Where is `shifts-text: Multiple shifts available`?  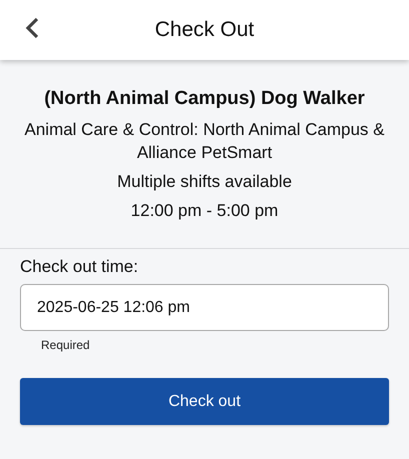 shifts-text: Multiple shifts available is located at coordinates (204, 182).